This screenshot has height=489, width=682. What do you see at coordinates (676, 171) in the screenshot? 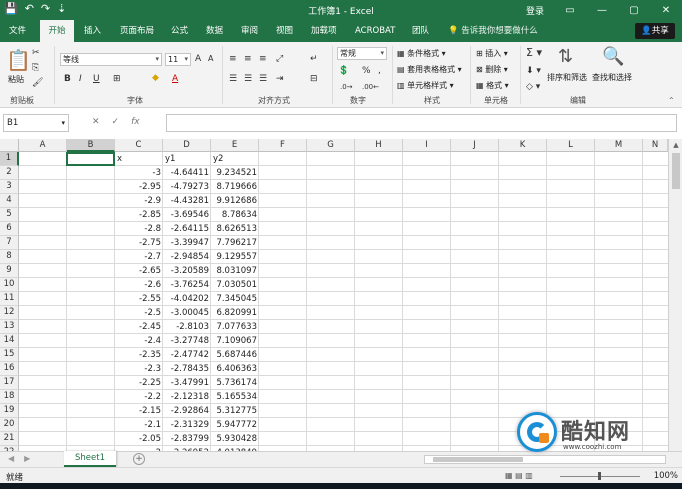
I see `vertical-scroll-thumb` at bounding box center [676, 171].